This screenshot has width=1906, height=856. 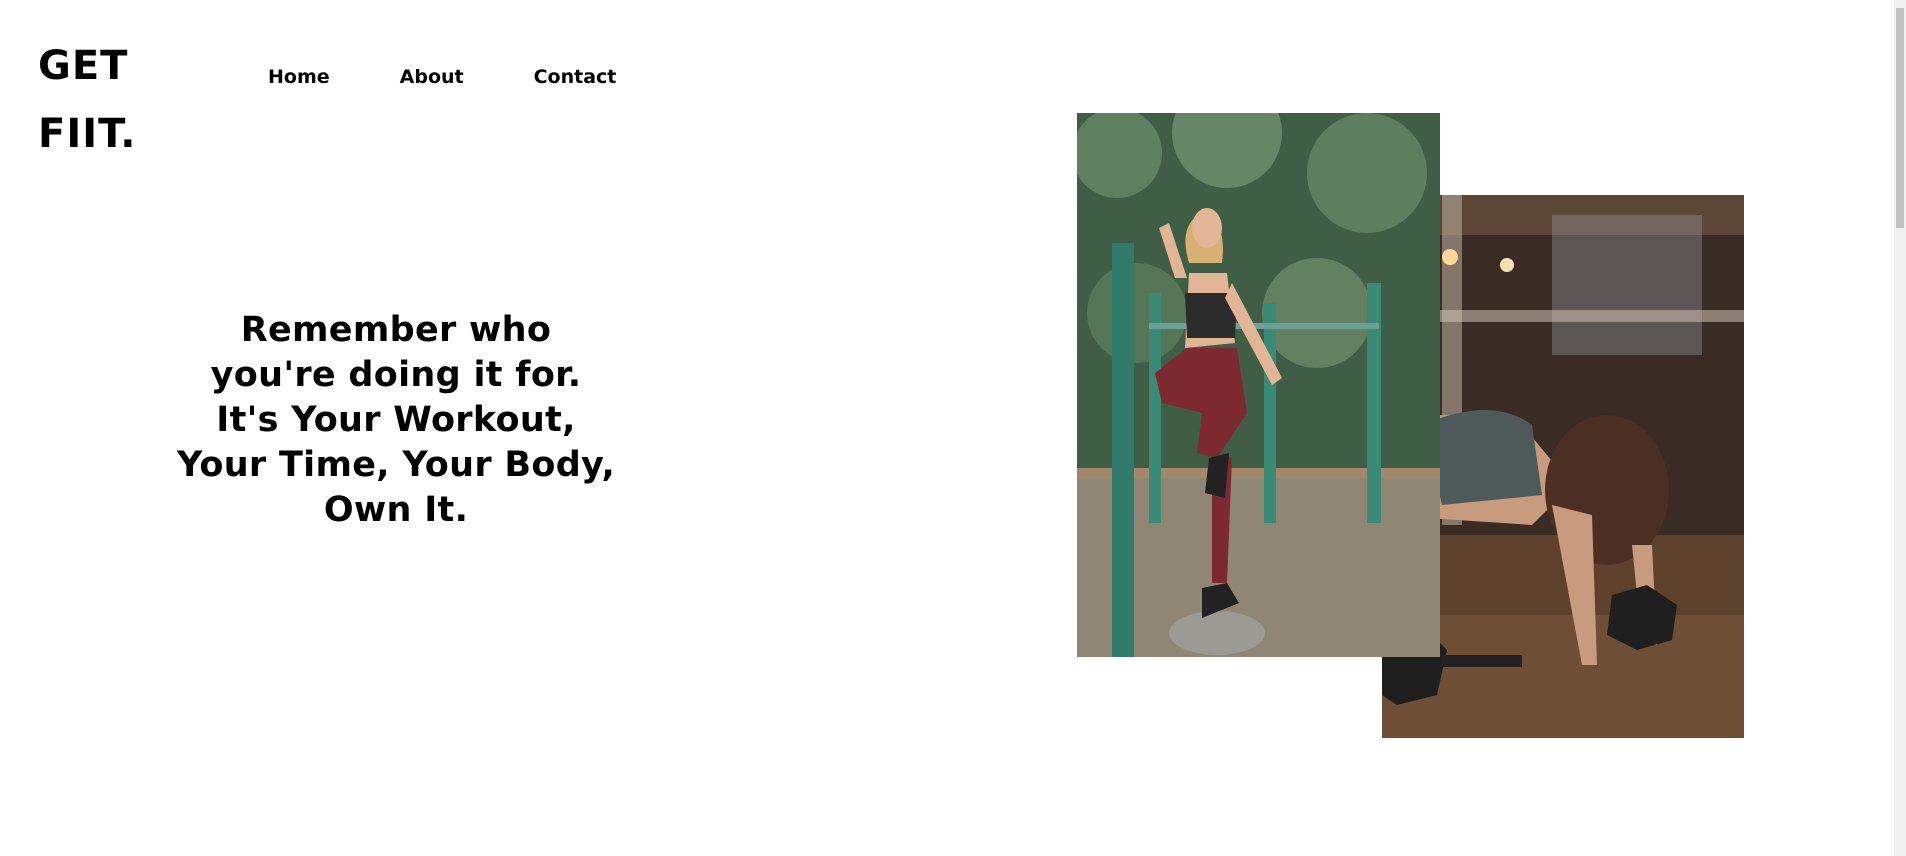 I want to click on outdoor-step-photo, so click(x=1258, y=385).